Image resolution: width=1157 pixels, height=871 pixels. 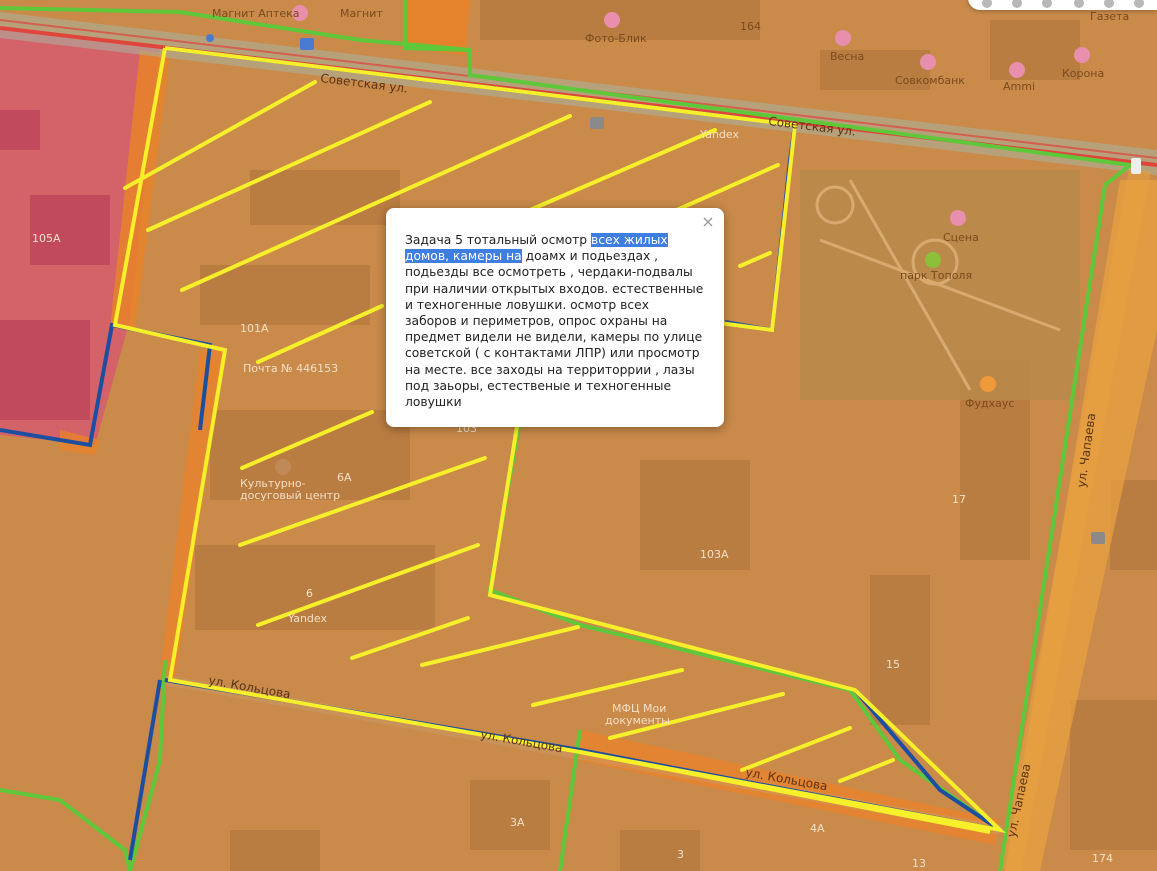 What do you see at coordinates (498, 240) in the screenshot?
I see `popup-text-before: Задача 5 тотальный осмотр` at bounding box center [498, 240].